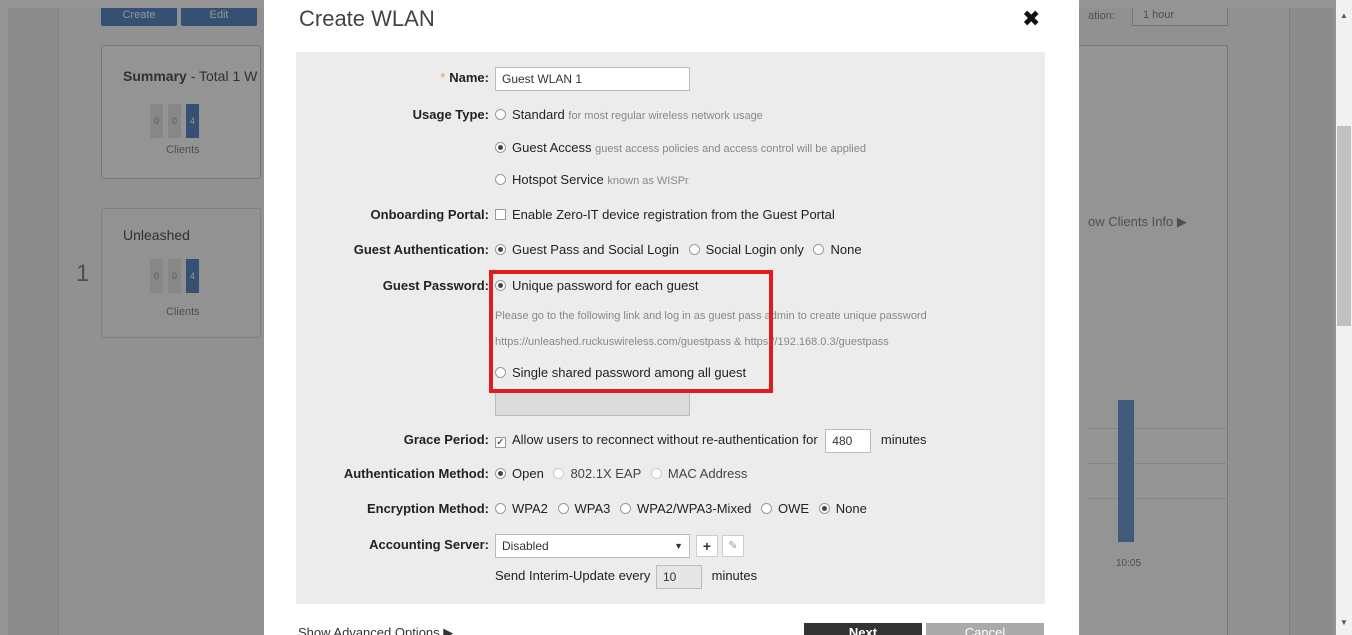  What do you see at coordinates (678, 576) in the screenshot?
I see `interim-input: 10` at bounding box center [678, 576].